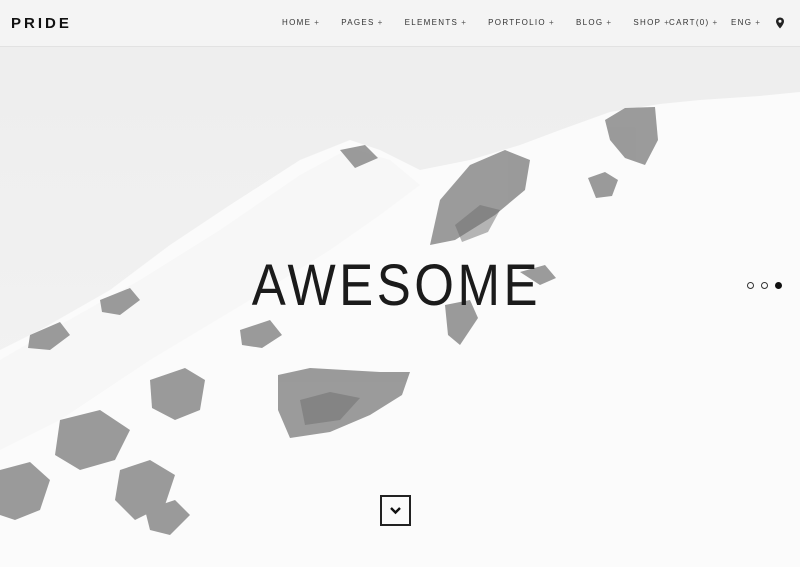  I want to click on slider-pagination, so click(768, 285).